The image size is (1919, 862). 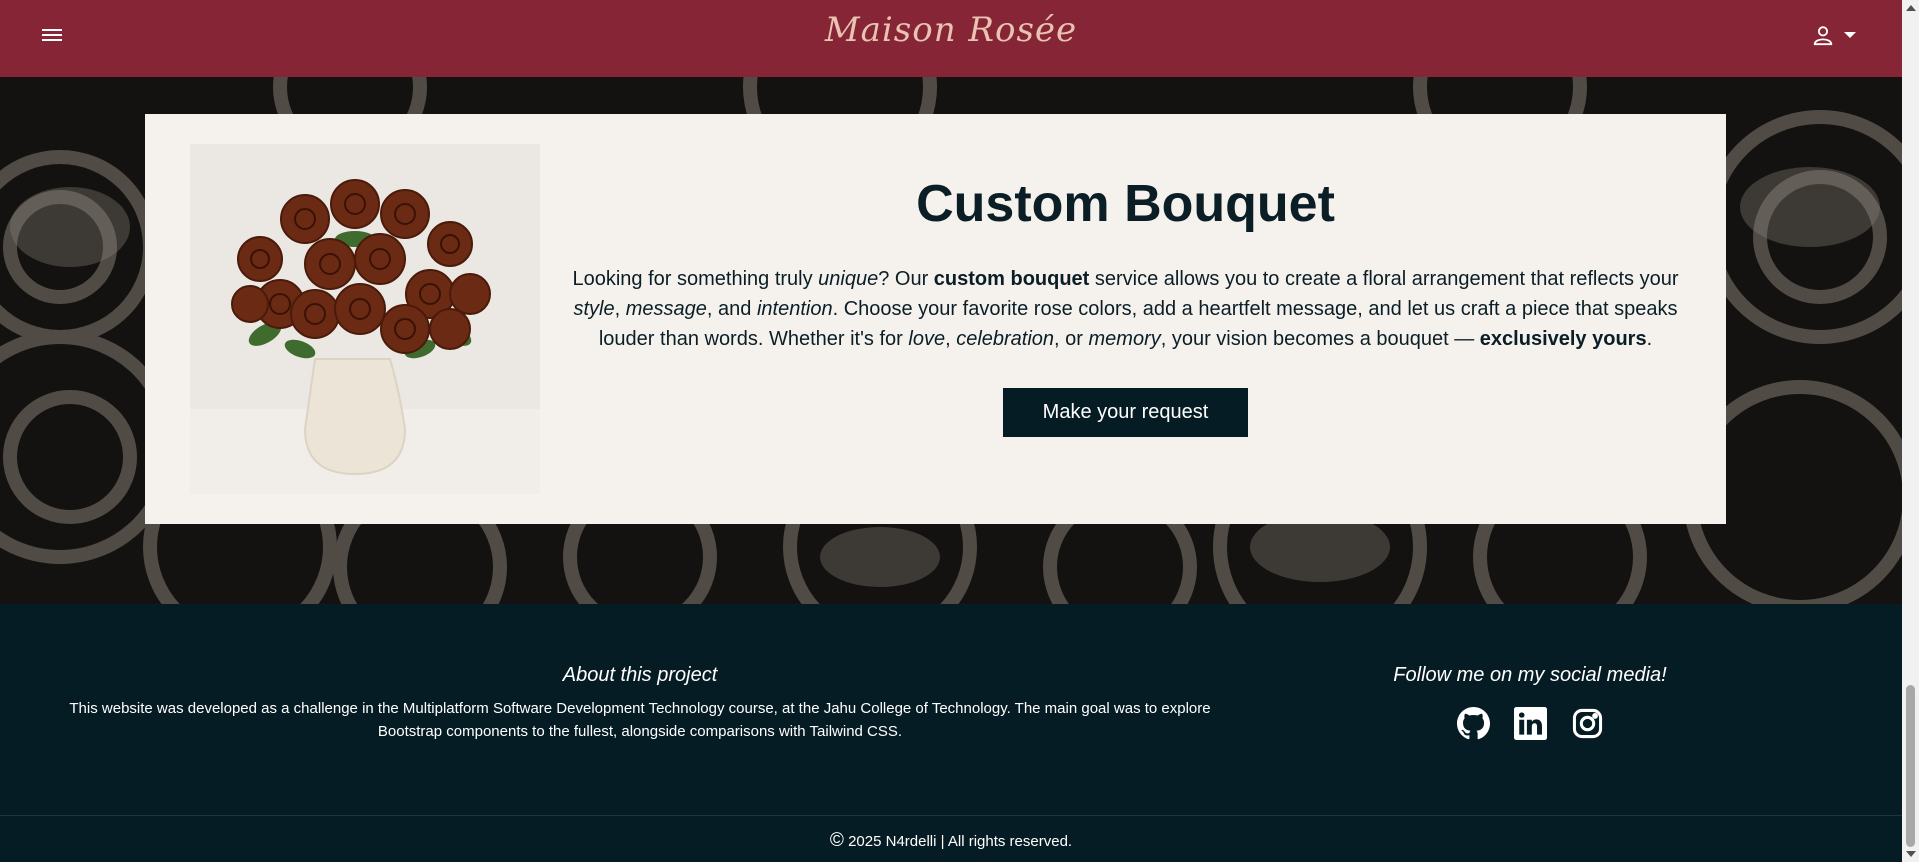 I want to click on brand-logo: Maison Rosée, so click(x=951, y=30).